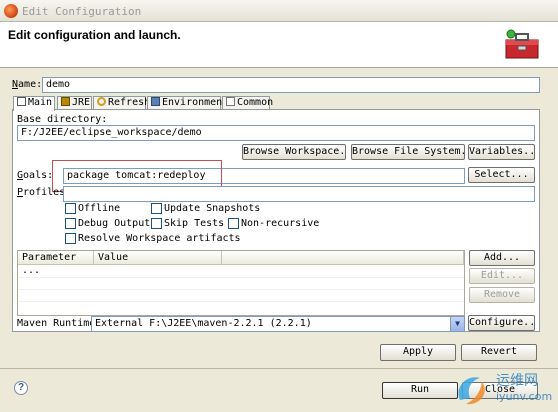 The width and height of the screenshot is (558, 412). I want to click on column-header-value: Value, so click(158, 258).